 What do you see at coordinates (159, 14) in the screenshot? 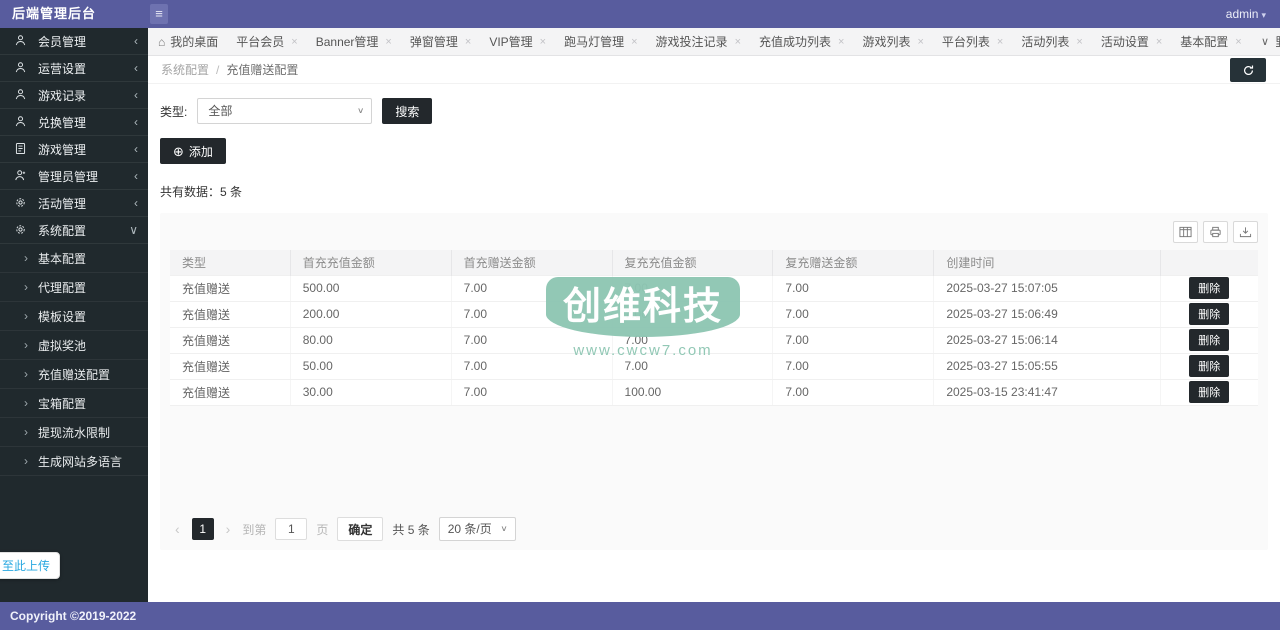
I see `hamburger-icon: ≡` at bounding box center [159, 14].